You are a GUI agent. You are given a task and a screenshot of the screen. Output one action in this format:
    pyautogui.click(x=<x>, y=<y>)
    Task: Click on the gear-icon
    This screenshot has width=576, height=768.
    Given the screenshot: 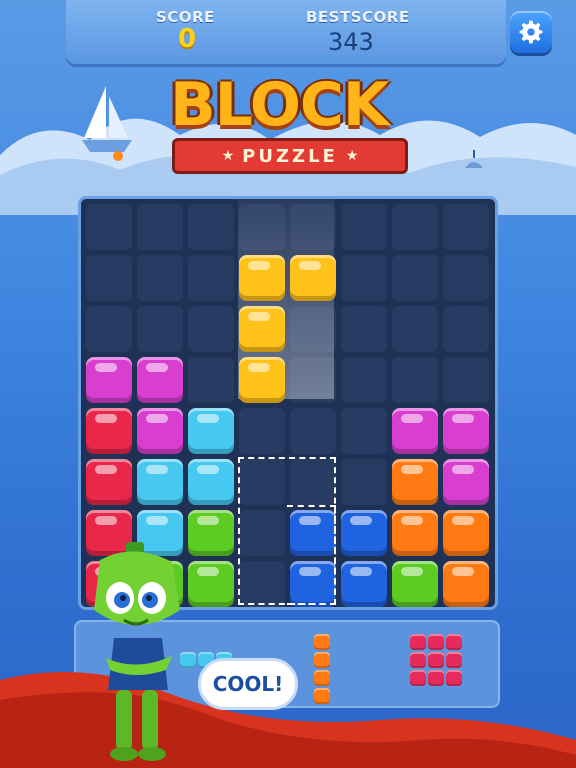 What is the action you would take?
    pyautogui.click(x=531, y=32)
    